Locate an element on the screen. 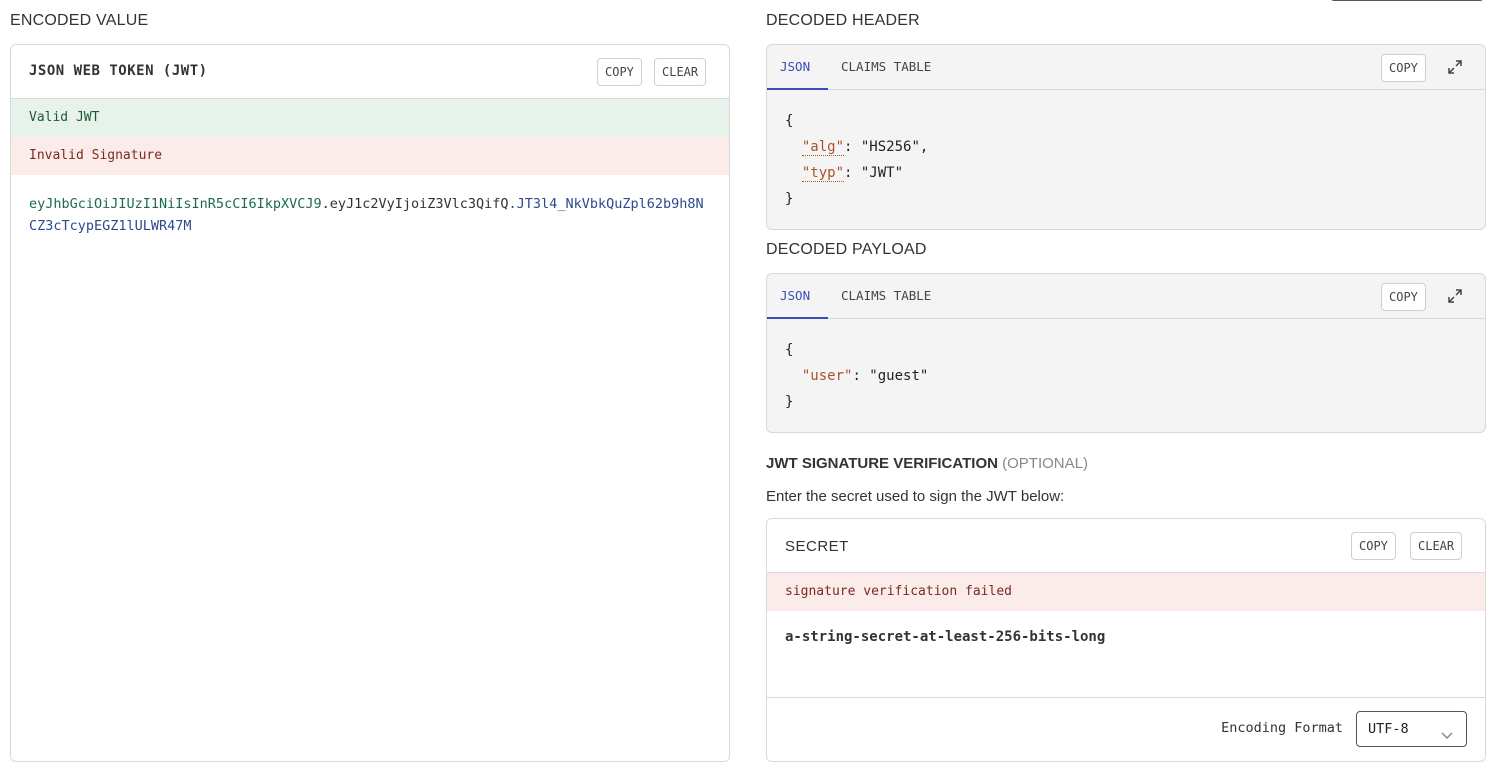 Image resolution: width=1496 pixels, height=771 pixels. clear-secret-button: CLEAR is located at coordinates (1436, 546).